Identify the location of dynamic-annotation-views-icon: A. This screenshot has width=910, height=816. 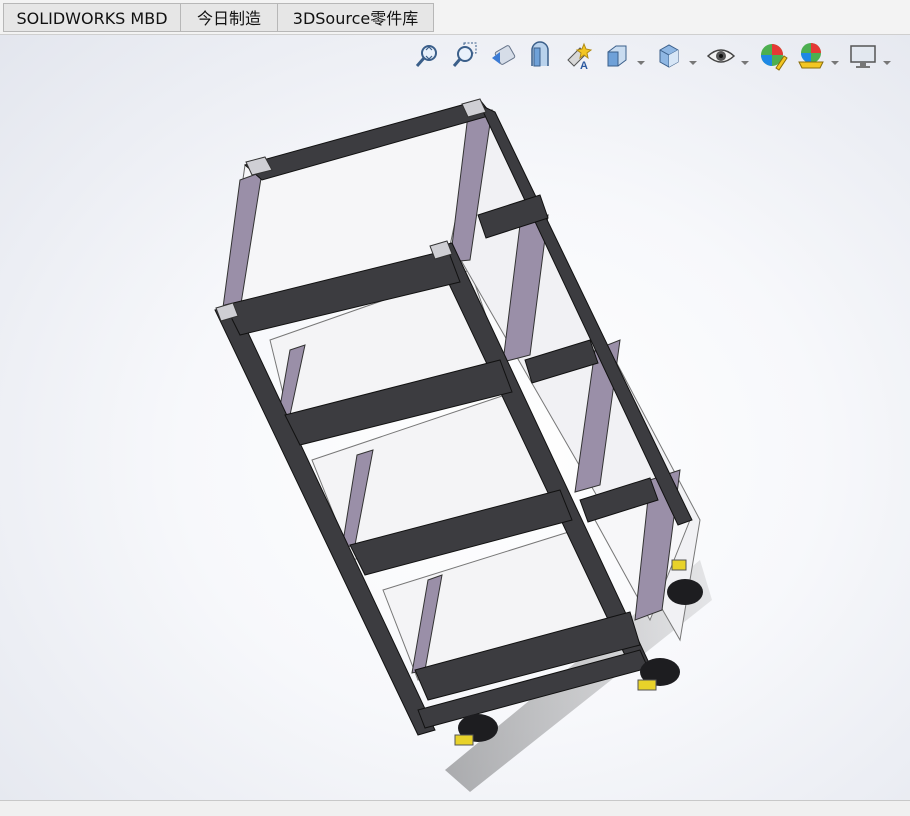
(580, 57).